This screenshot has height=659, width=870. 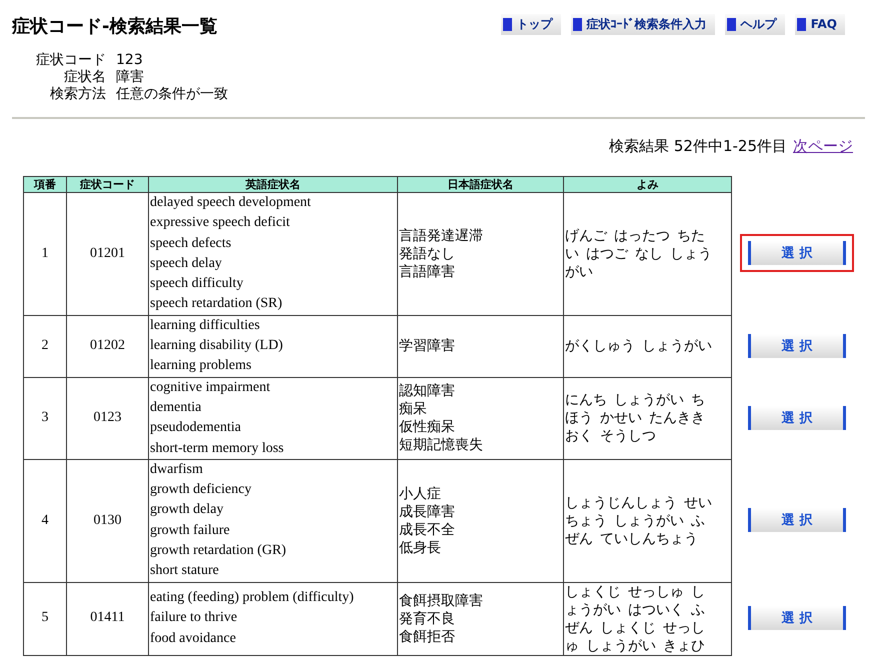 I want to click on condition-value: 任意の条件が一致, so click(x=172, y=94).